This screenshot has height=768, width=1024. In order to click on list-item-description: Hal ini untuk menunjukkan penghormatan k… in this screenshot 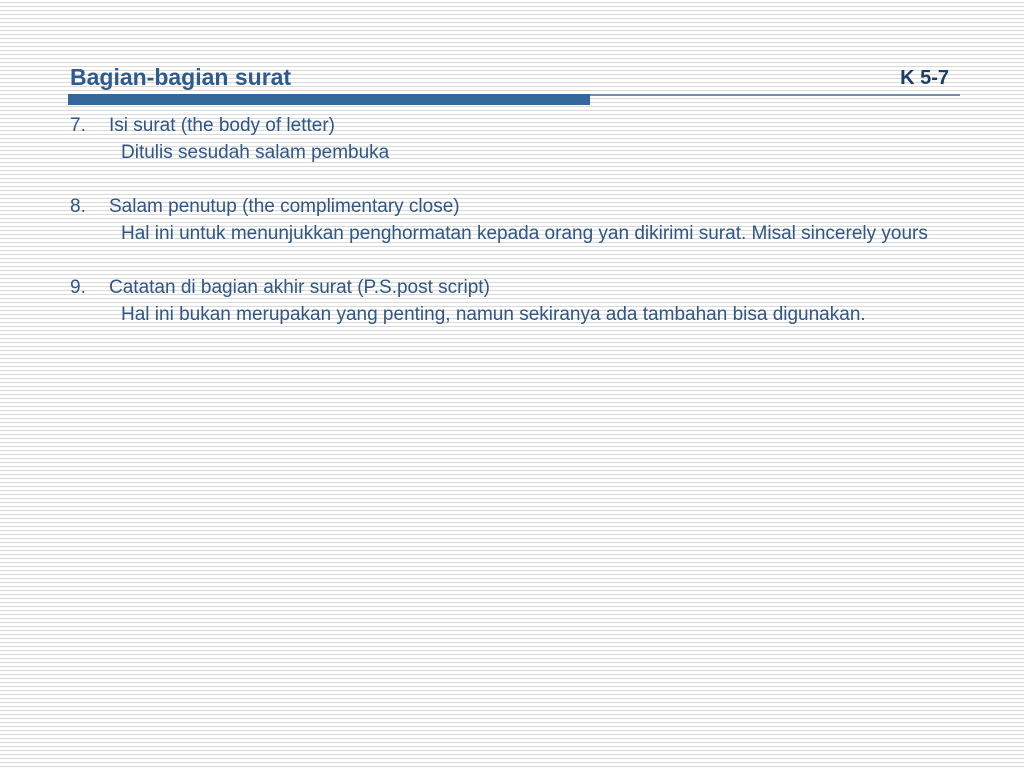, I will do `click(524, 233)`.